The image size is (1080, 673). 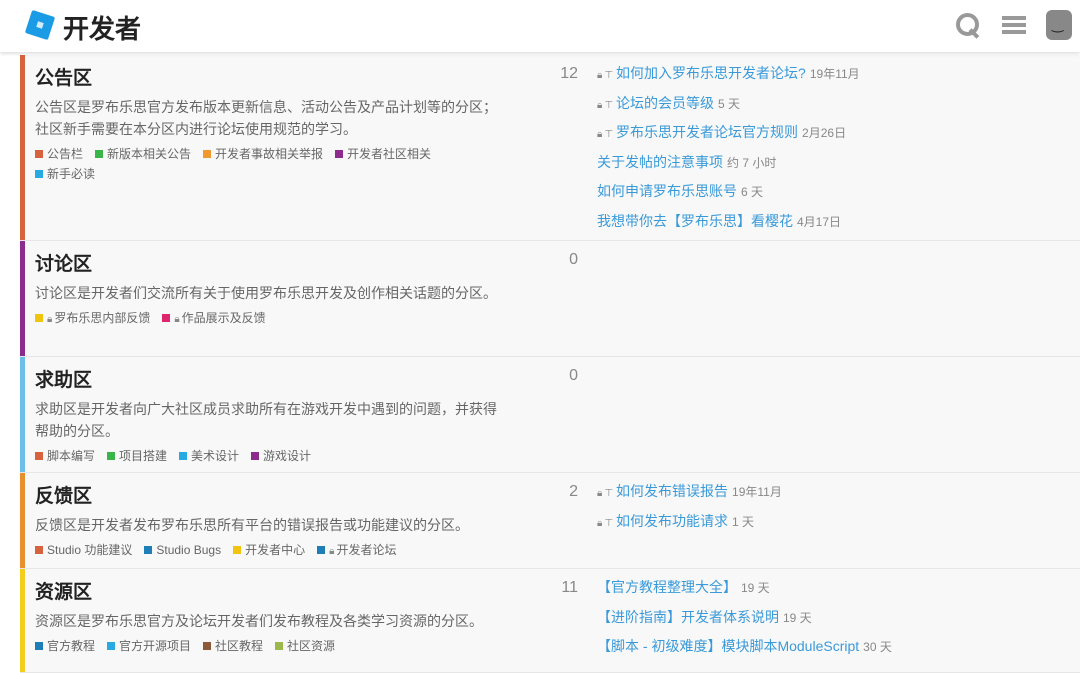 I want to click on category-name: 求助区, so click(x=270, y=378).